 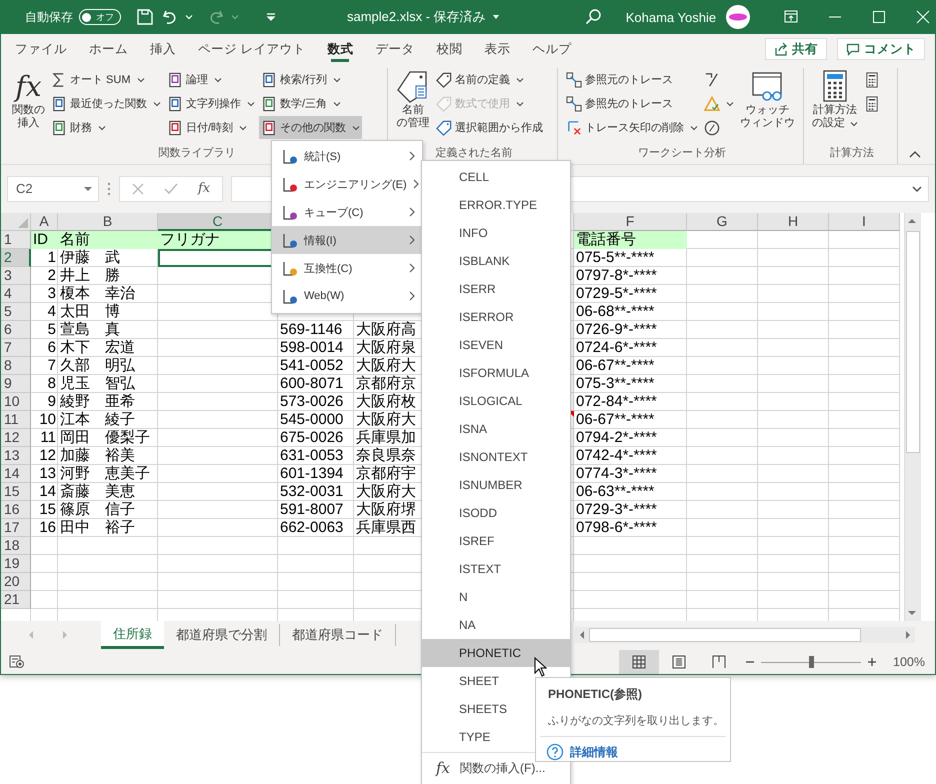 What do you see at coordinates (347, 296) in the screenshot?
I see `menu-item: Web(W)` at bounding box center [347, 296].